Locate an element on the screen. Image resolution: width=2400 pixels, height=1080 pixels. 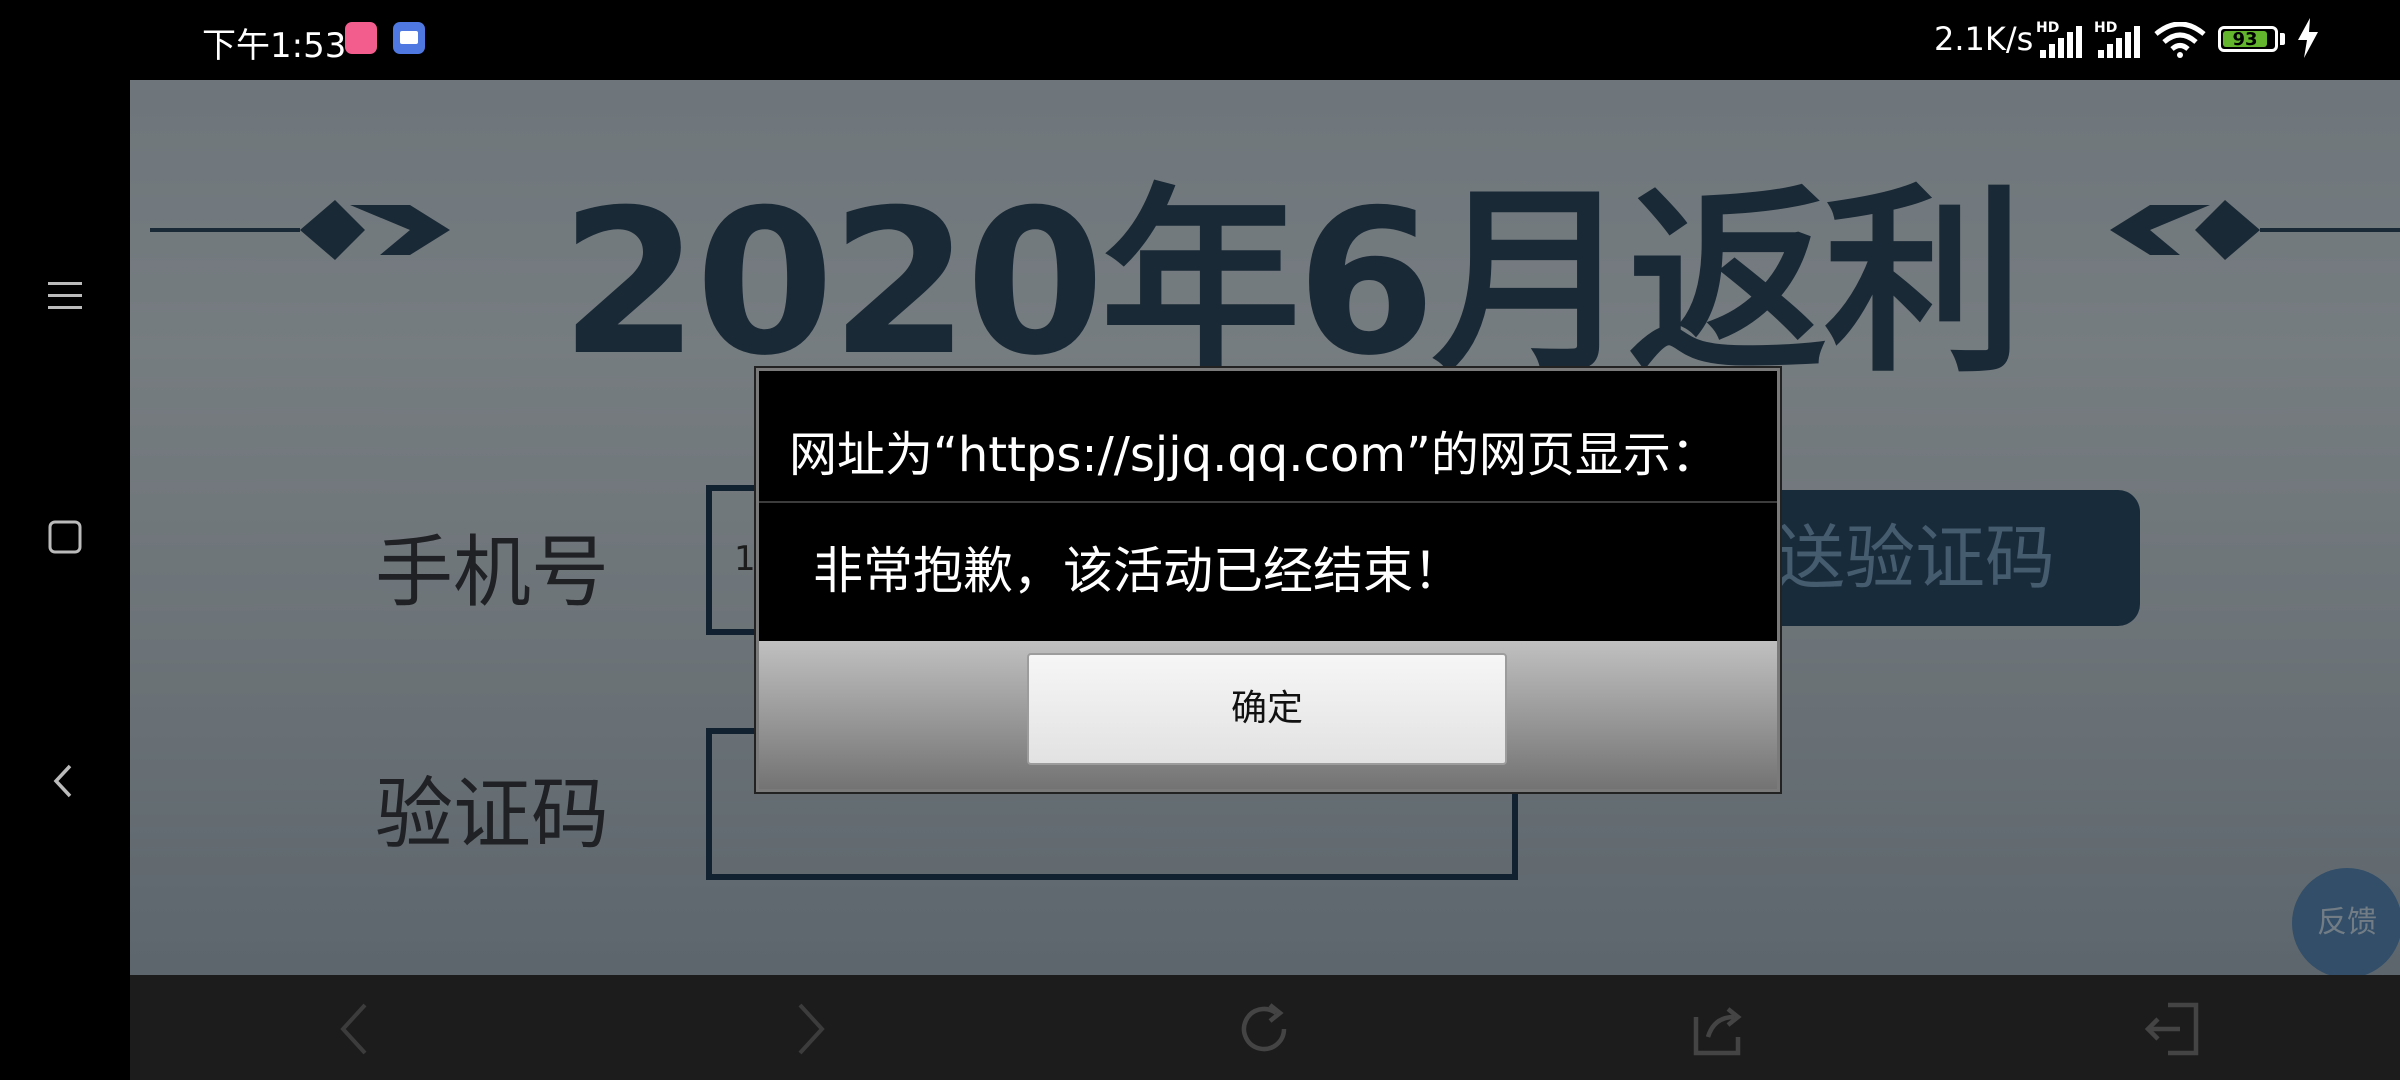
signal-strength-icon-1: HD is located at coordinates (2059, 39).